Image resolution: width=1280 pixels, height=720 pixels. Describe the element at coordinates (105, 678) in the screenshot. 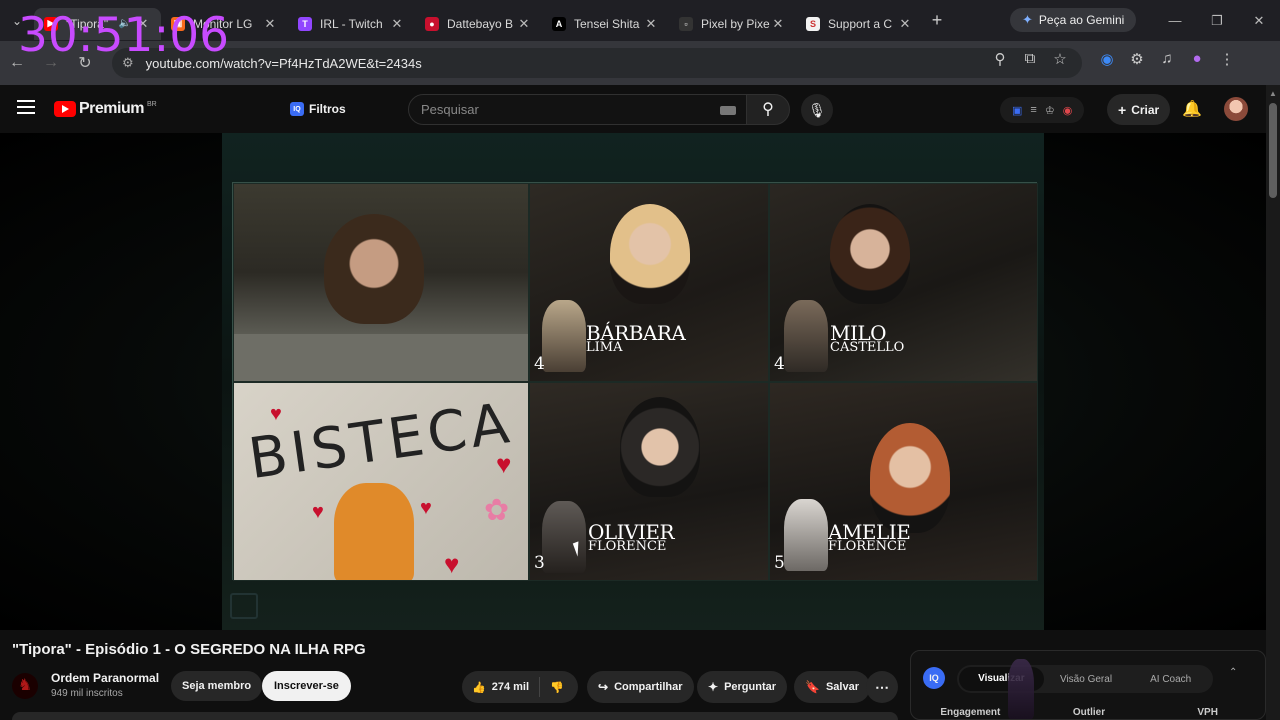

I see `channel-name: Ordem Paranormal` at that location.